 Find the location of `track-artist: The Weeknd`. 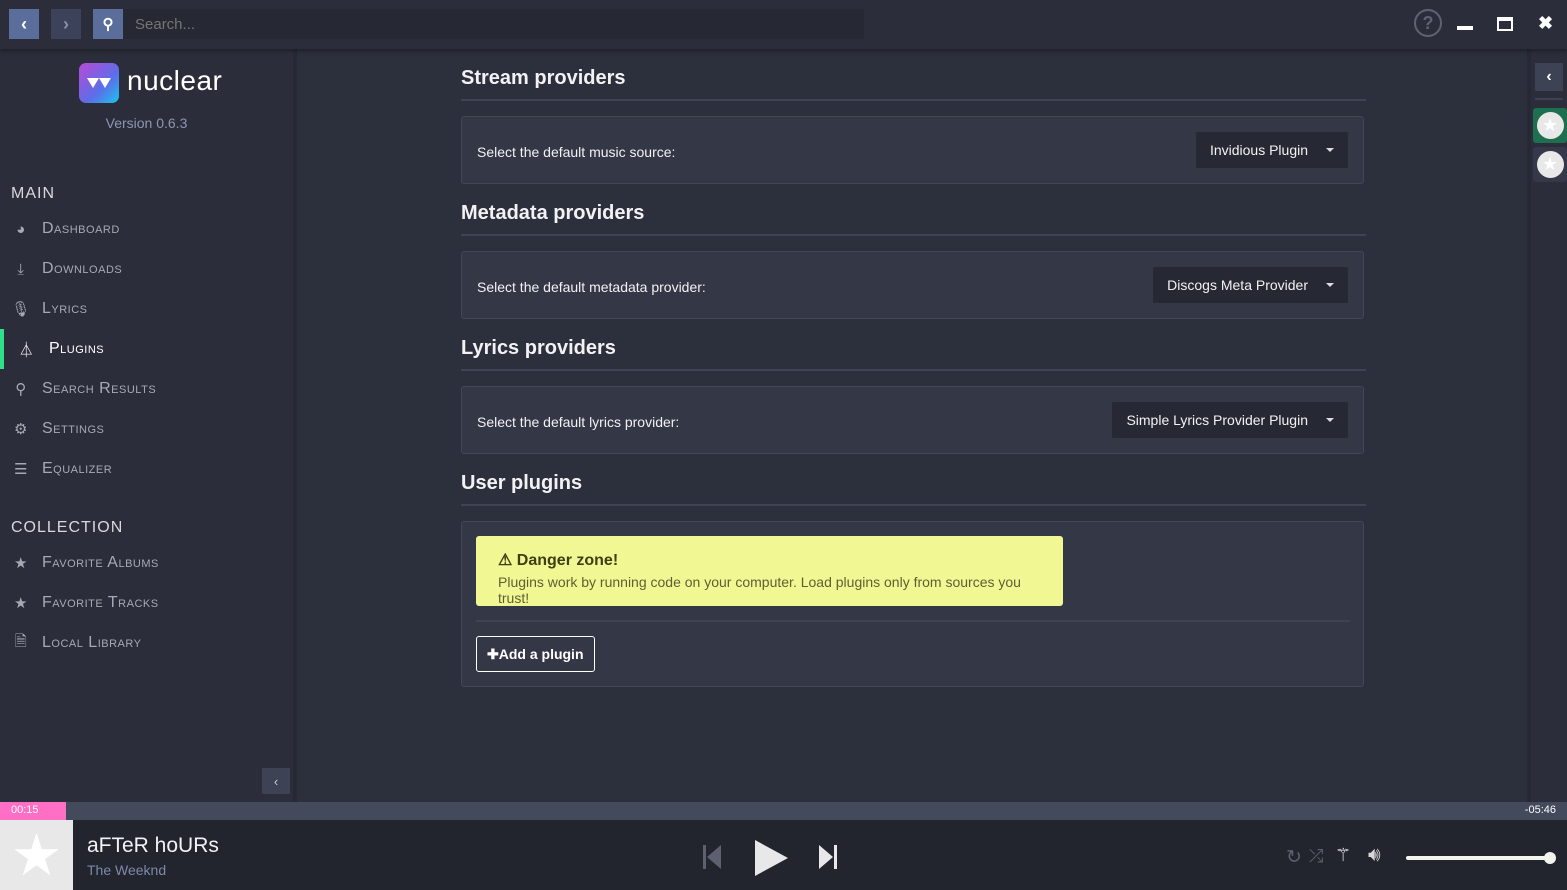

track-artist: The Weeknd is located at coordinates (127, 870).